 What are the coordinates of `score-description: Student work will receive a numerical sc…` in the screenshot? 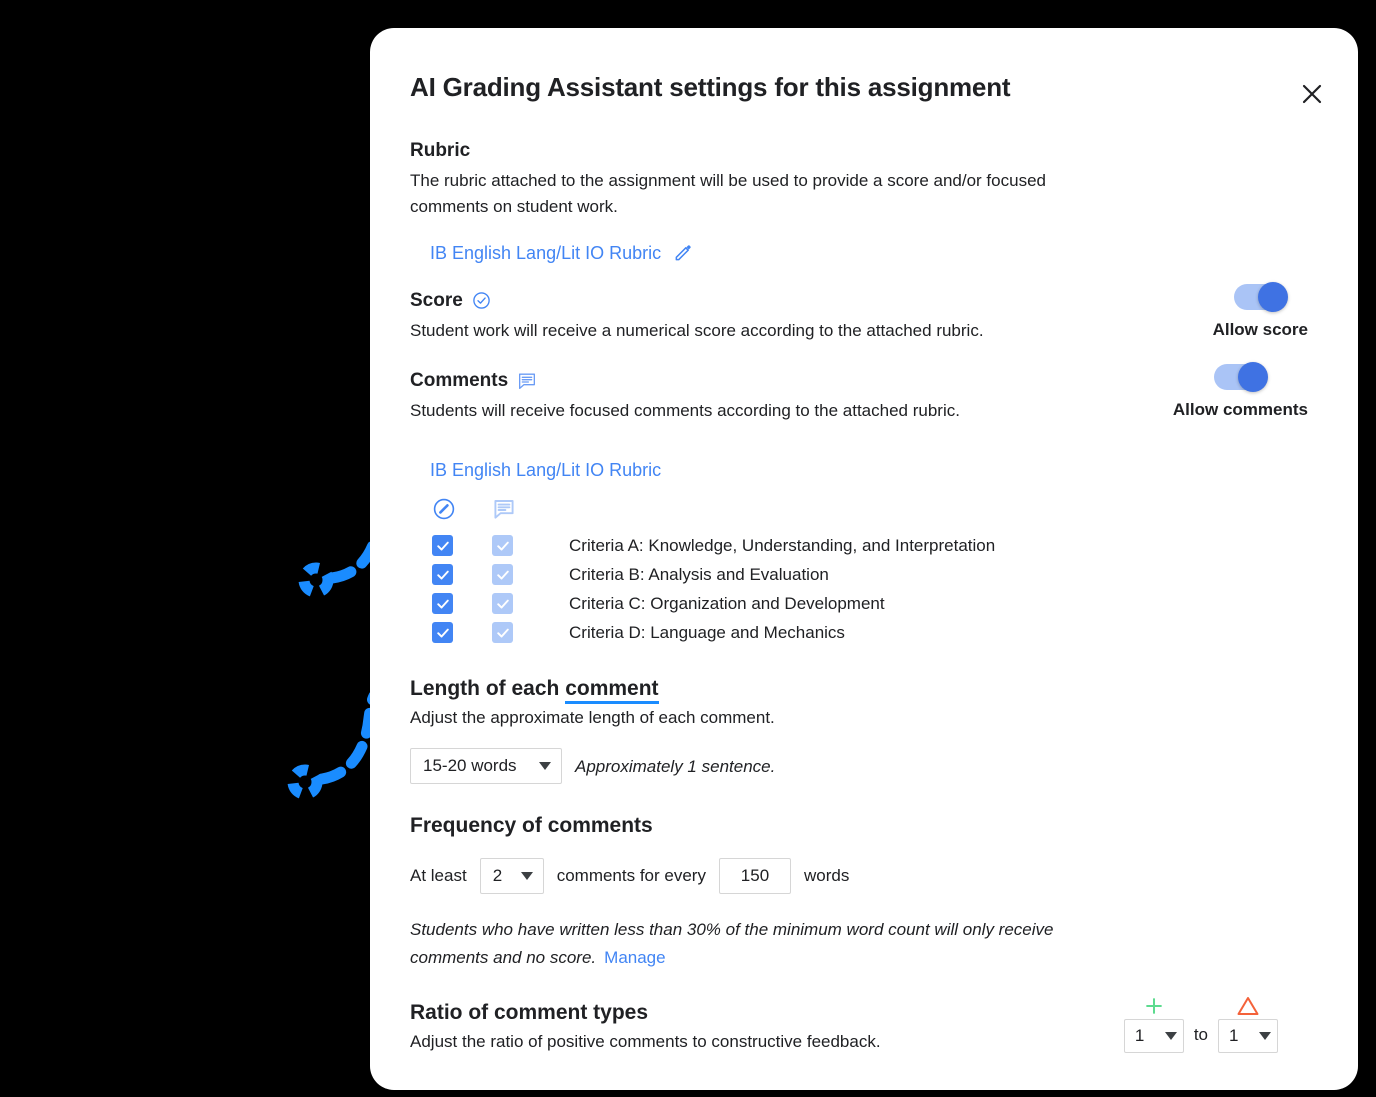 It's located at (697, 330).